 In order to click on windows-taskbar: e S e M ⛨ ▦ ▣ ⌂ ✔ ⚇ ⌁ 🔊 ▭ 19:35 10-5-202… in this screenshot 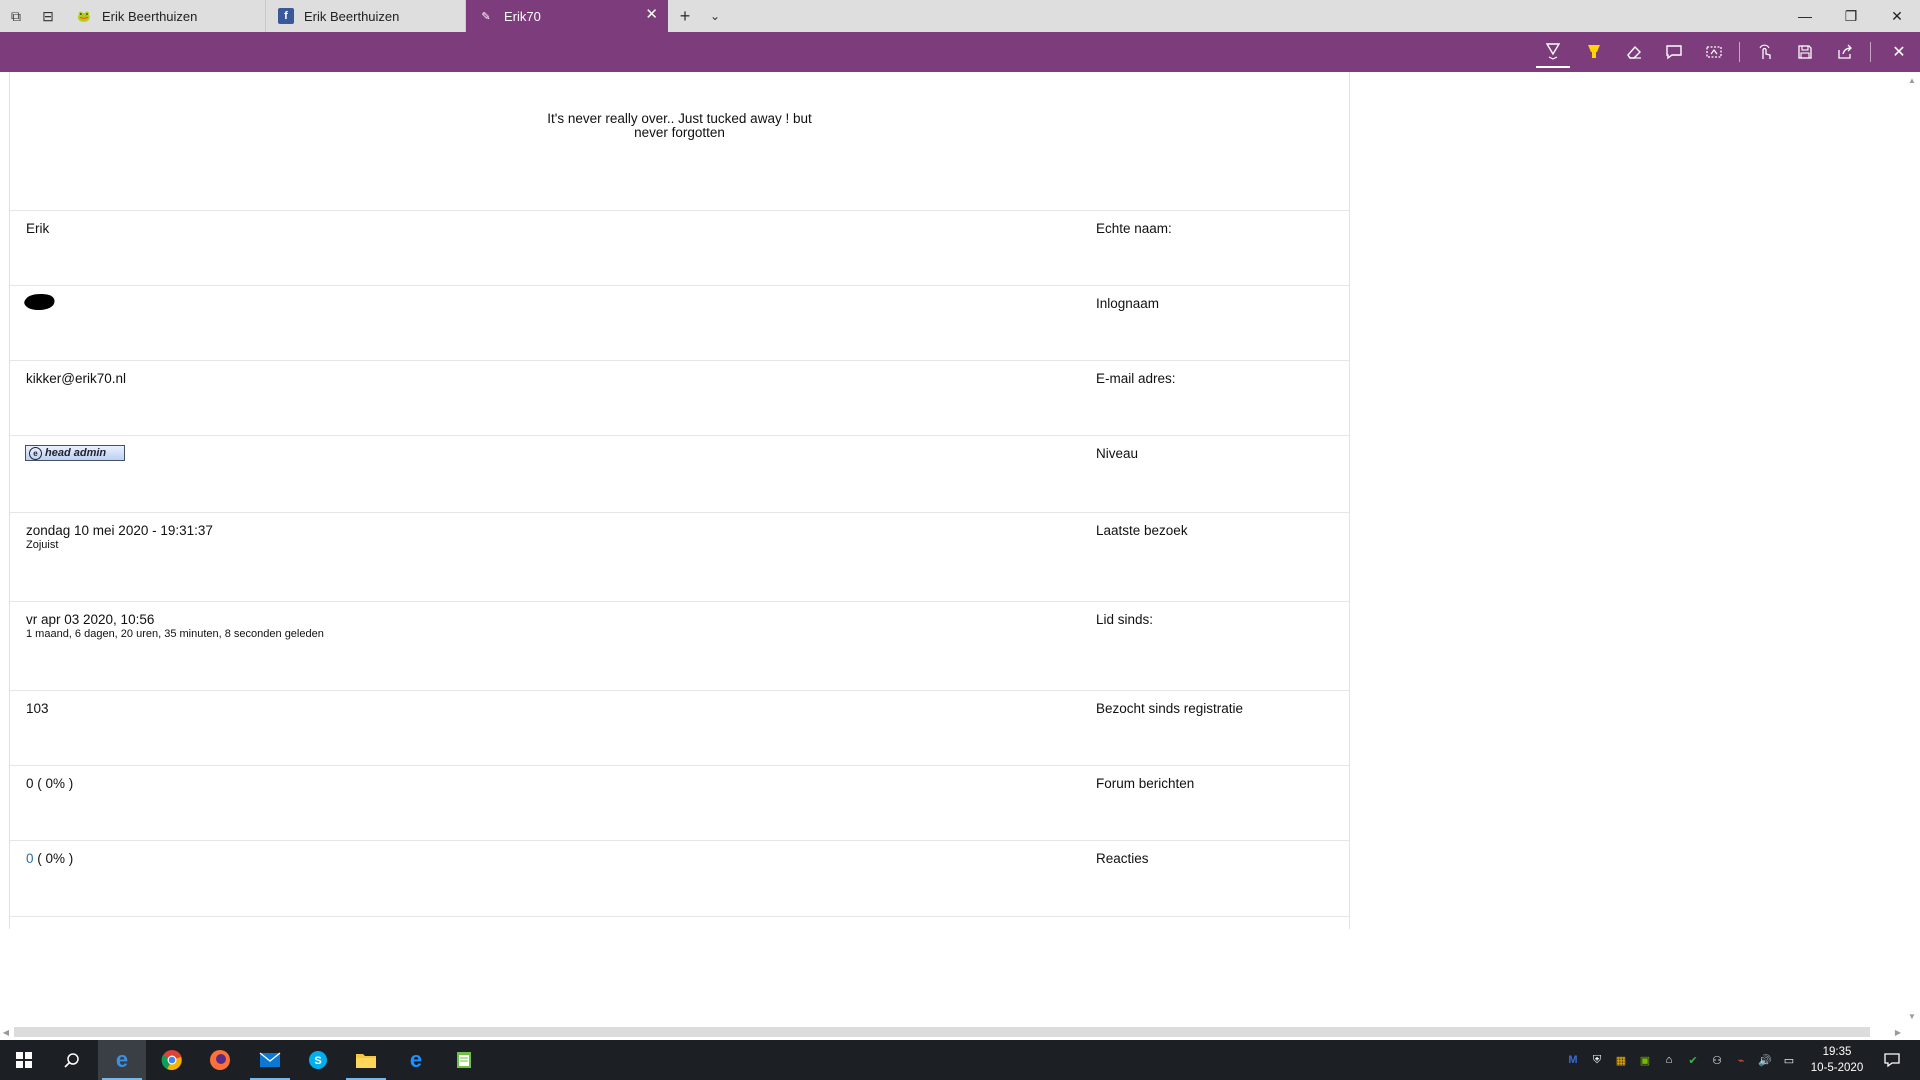, I will do `click(960, 1060)`.